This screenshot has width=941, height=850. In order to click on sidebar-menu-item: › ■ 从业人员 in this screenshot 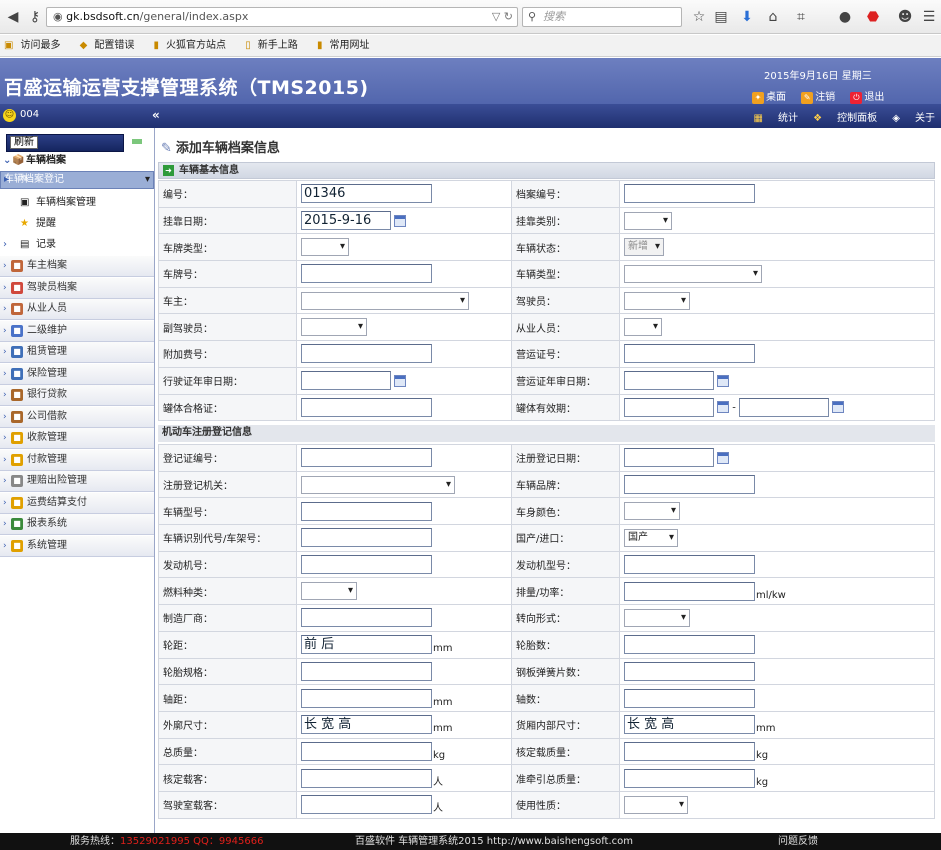, I will do `click(77, 309)`.